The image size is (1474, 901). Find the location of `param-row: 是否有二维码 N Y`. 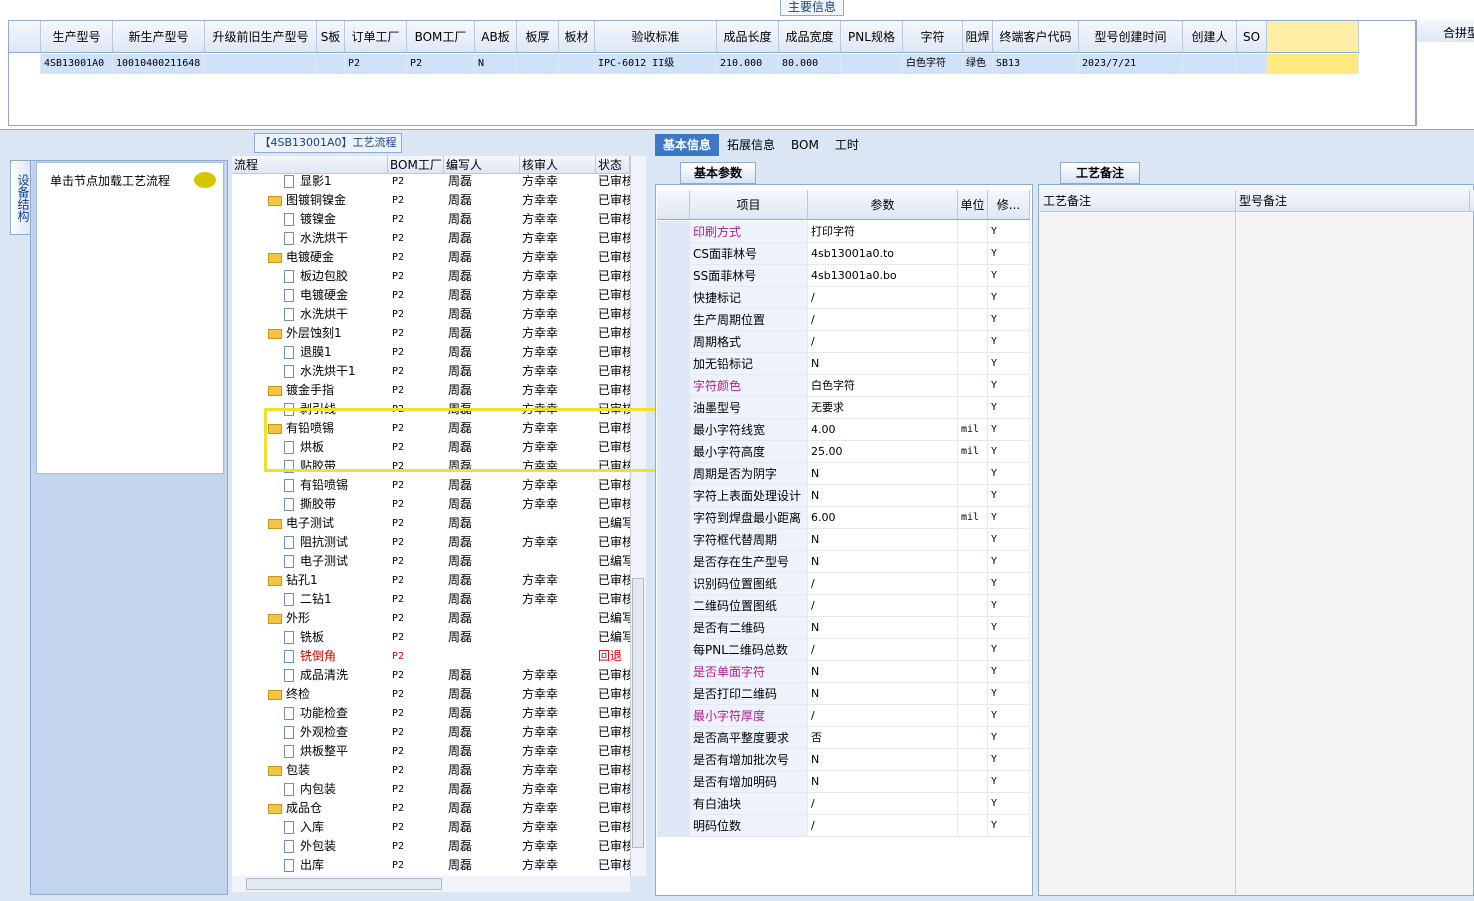

param-row: 是否有二维码 N Y is located at coordinates (843, 628).